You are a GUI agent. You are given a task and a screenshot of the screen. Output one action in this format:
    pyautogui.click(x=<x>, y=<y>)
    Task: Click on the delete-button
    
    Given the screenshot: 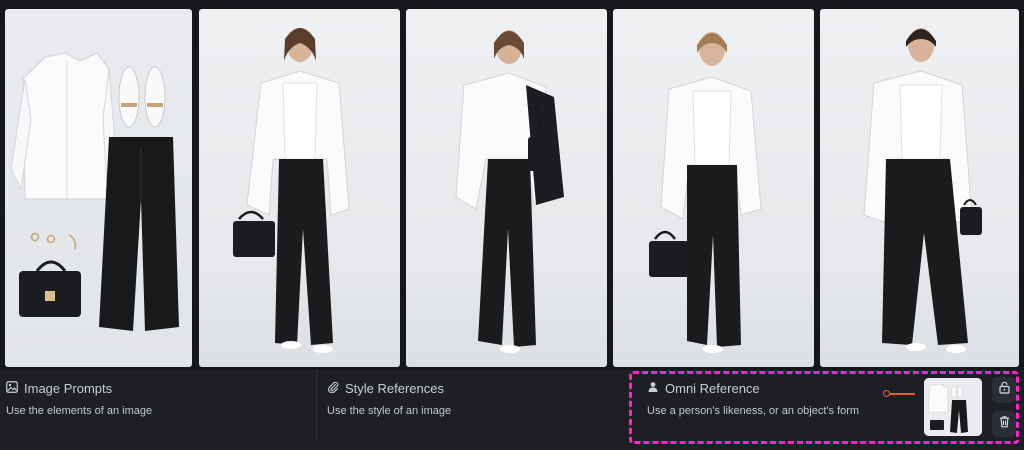 What is the action you would take?
    pyautogui.click(x=1004, y=424)
    